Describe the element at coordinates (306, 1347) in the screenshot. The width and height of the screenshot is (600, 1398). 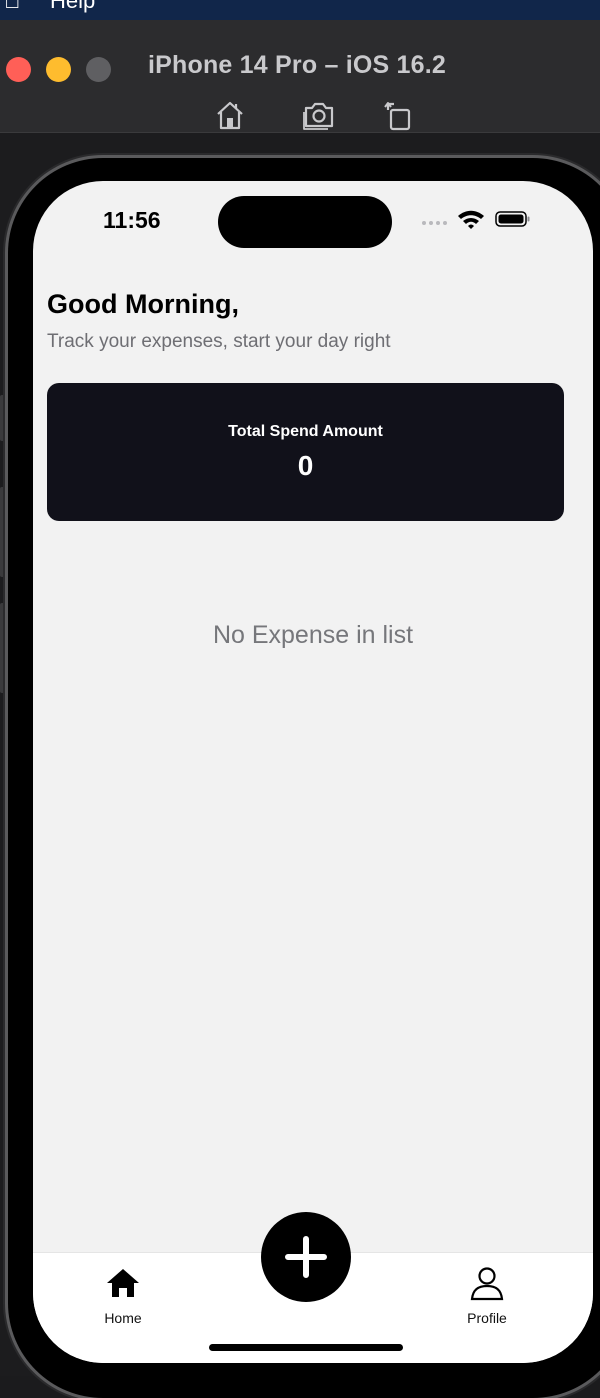
I see `home-indicator` at that location.